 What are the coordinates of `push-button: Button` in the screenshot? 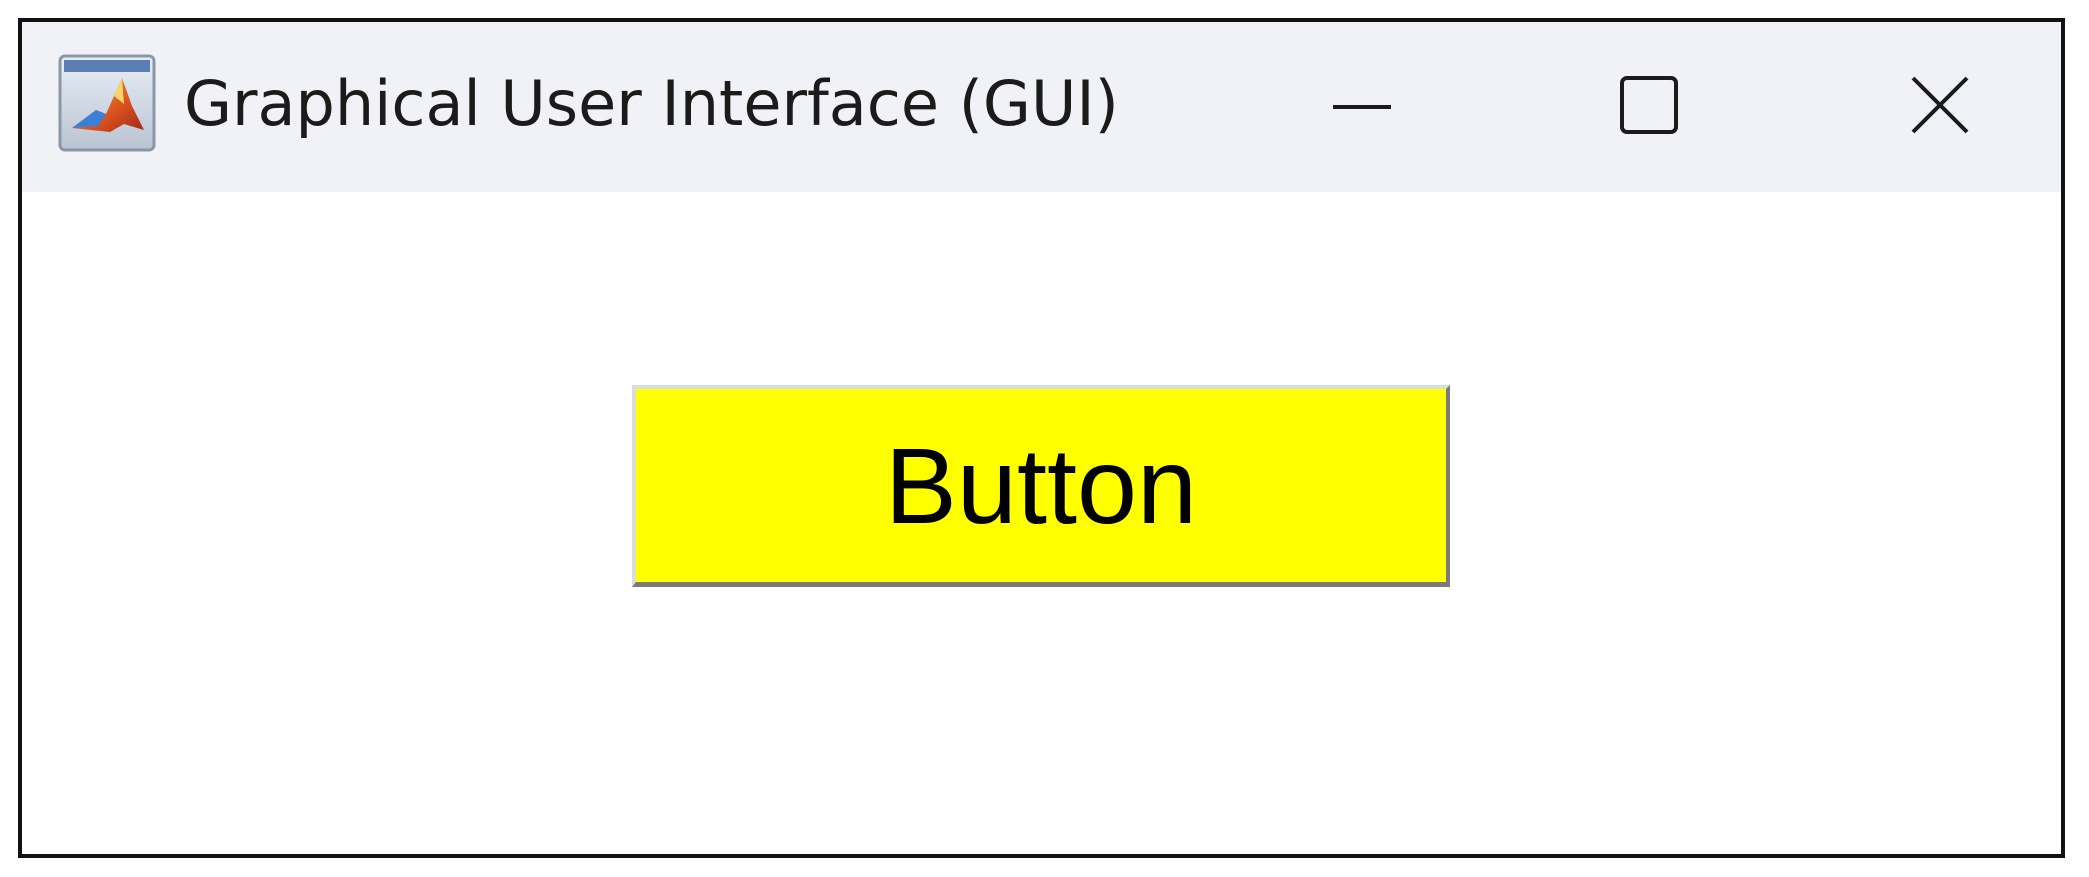 It's located at (1041, 486).